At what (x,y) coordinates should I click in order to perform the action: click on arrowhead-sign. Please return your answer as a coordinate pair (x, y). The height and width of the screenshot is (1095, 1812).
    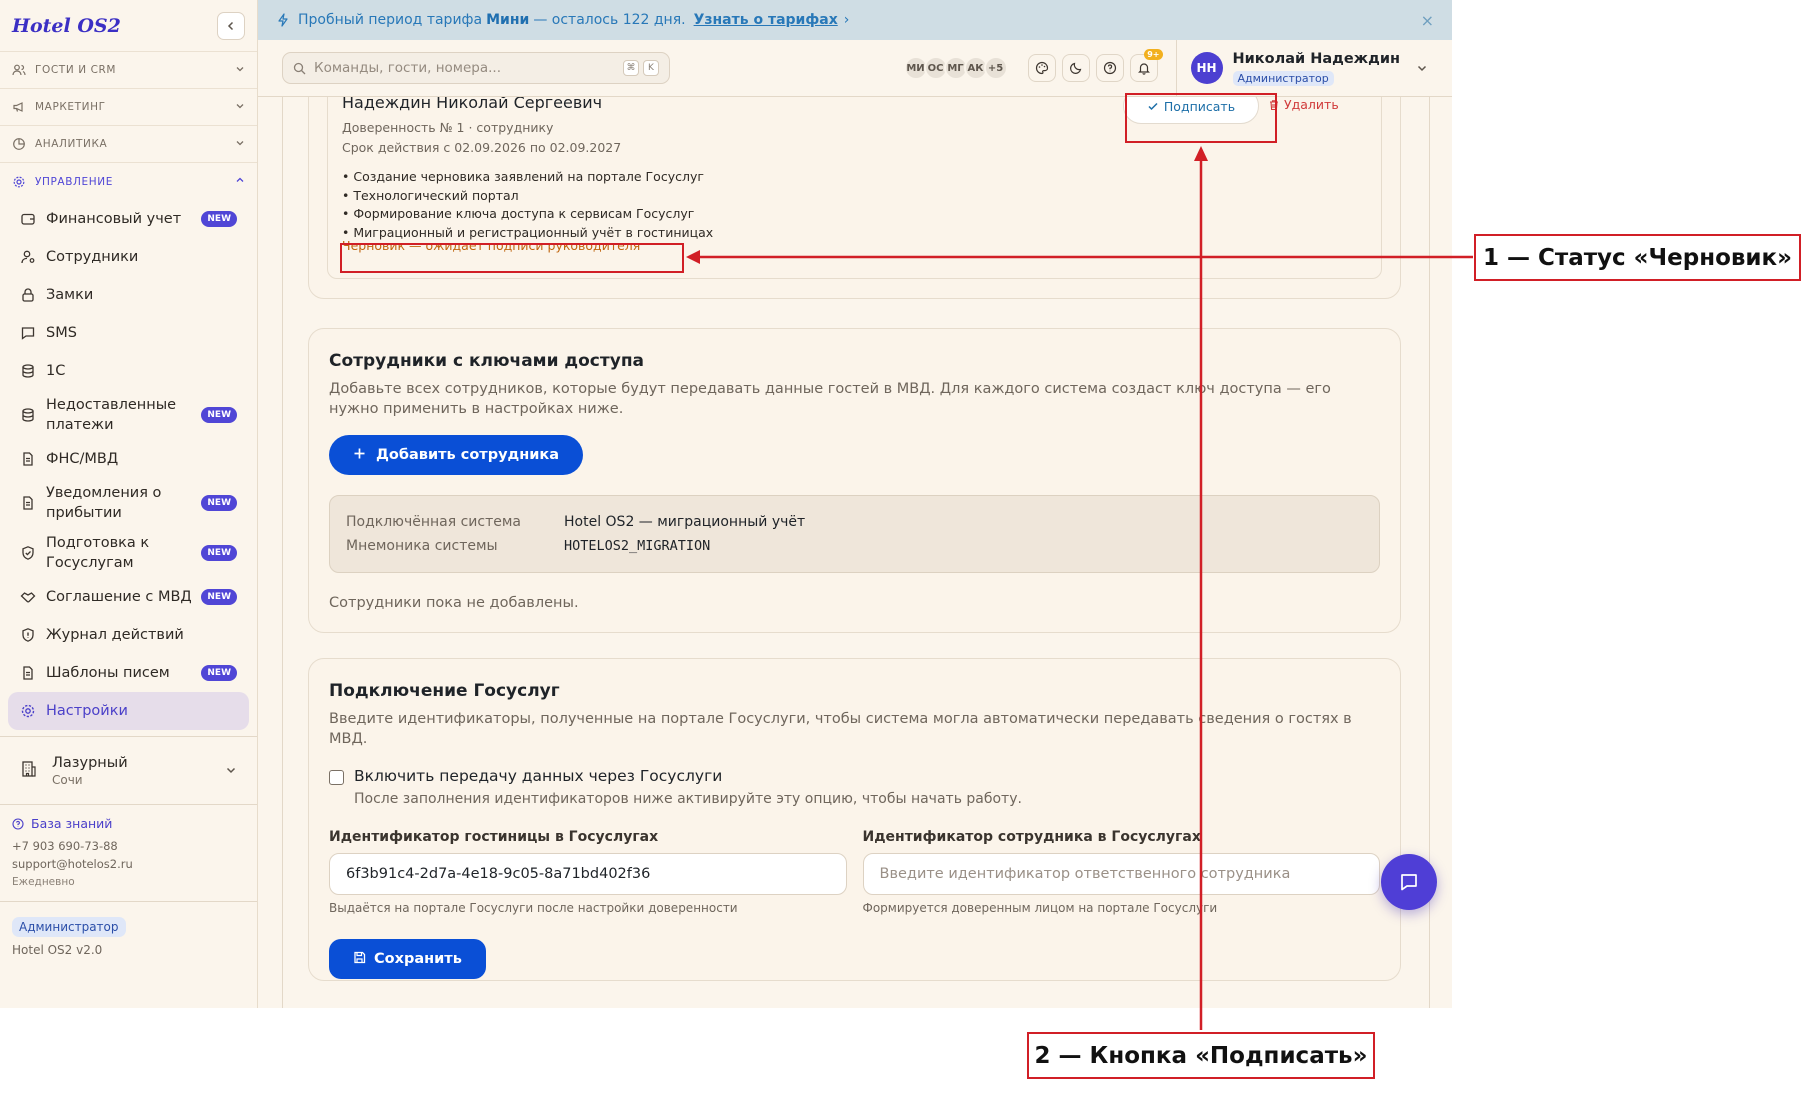
    Looking at the image, I should click on (1201, 153).